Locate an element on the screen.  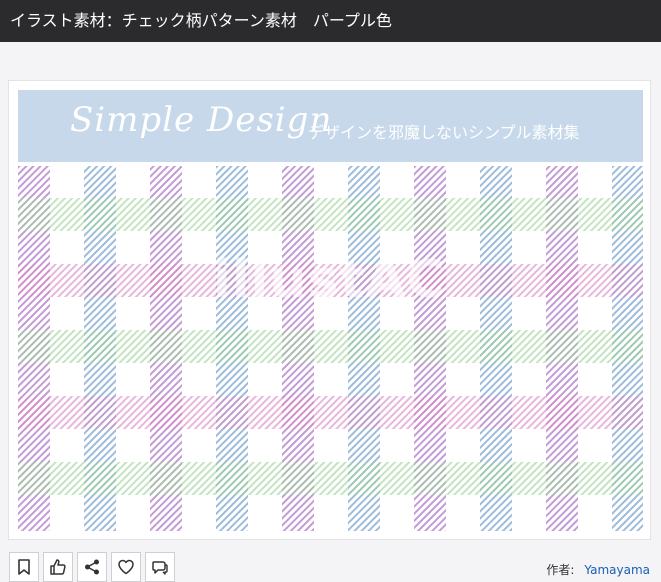
thumbs-up-icon is located at coordinates (58, 567).